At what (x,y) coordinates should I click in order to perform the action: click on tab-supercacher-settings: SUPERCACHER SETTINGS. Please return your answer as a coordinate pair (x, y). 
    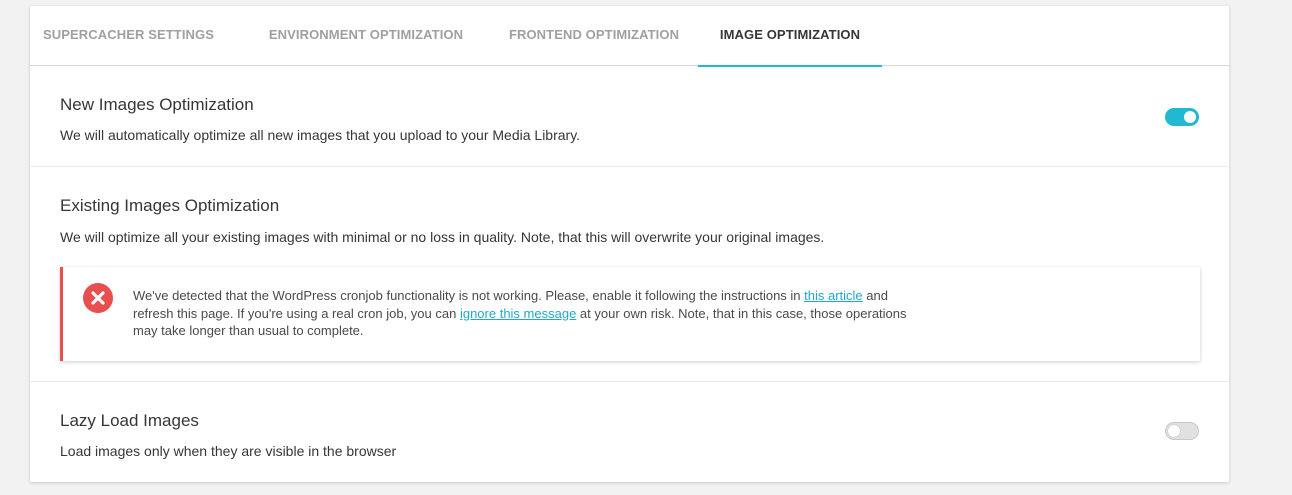
    Looking at the image, I should click on (128, 36).